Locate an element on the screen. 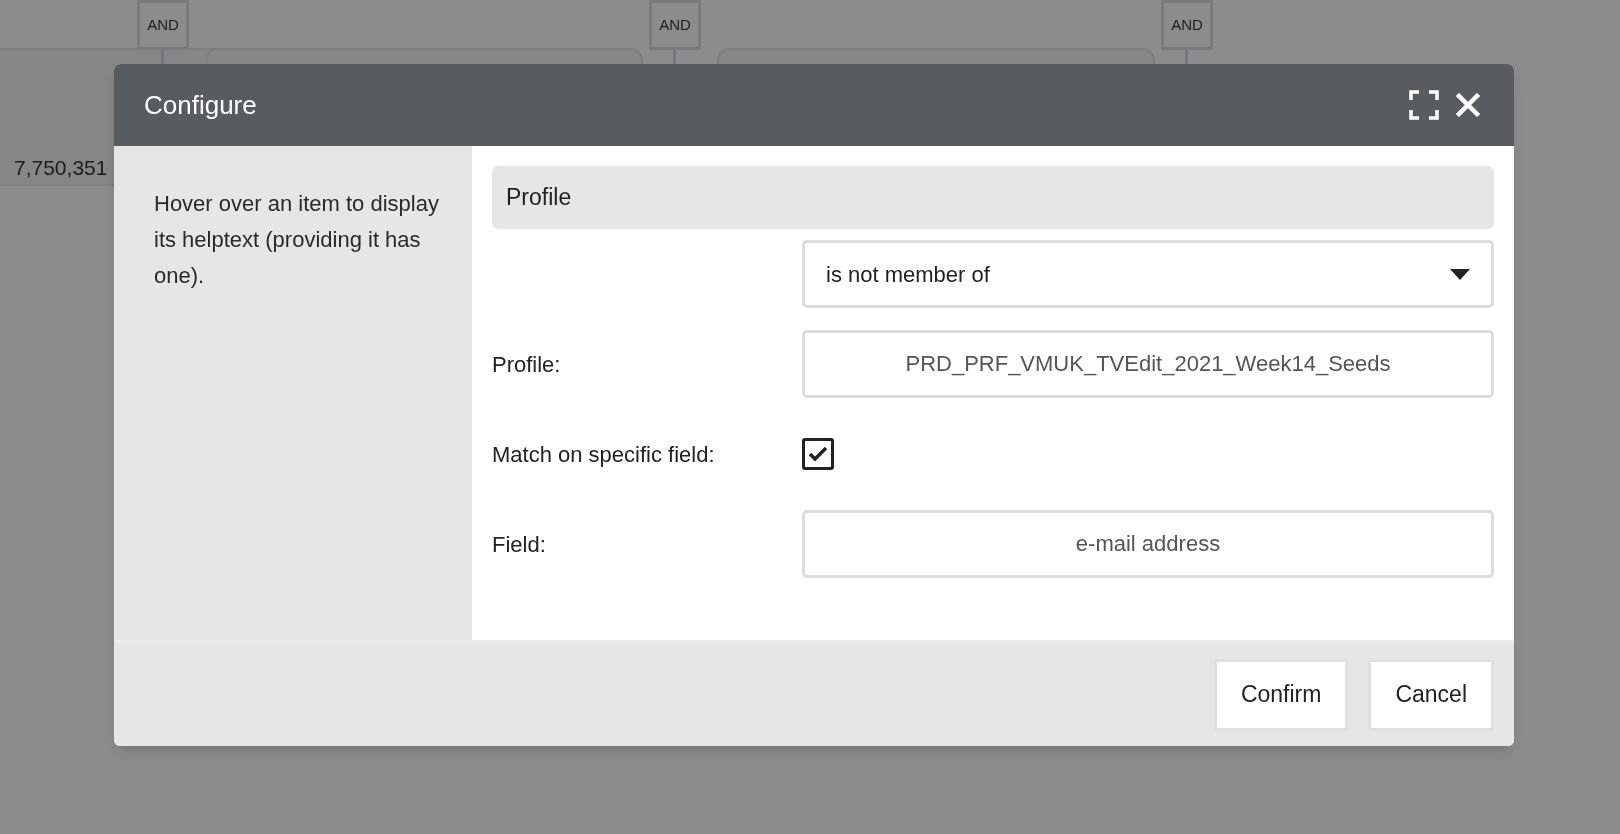 This screenshot has width=1620, height=834. section-header: Profile is located at coordinates (993, 197).